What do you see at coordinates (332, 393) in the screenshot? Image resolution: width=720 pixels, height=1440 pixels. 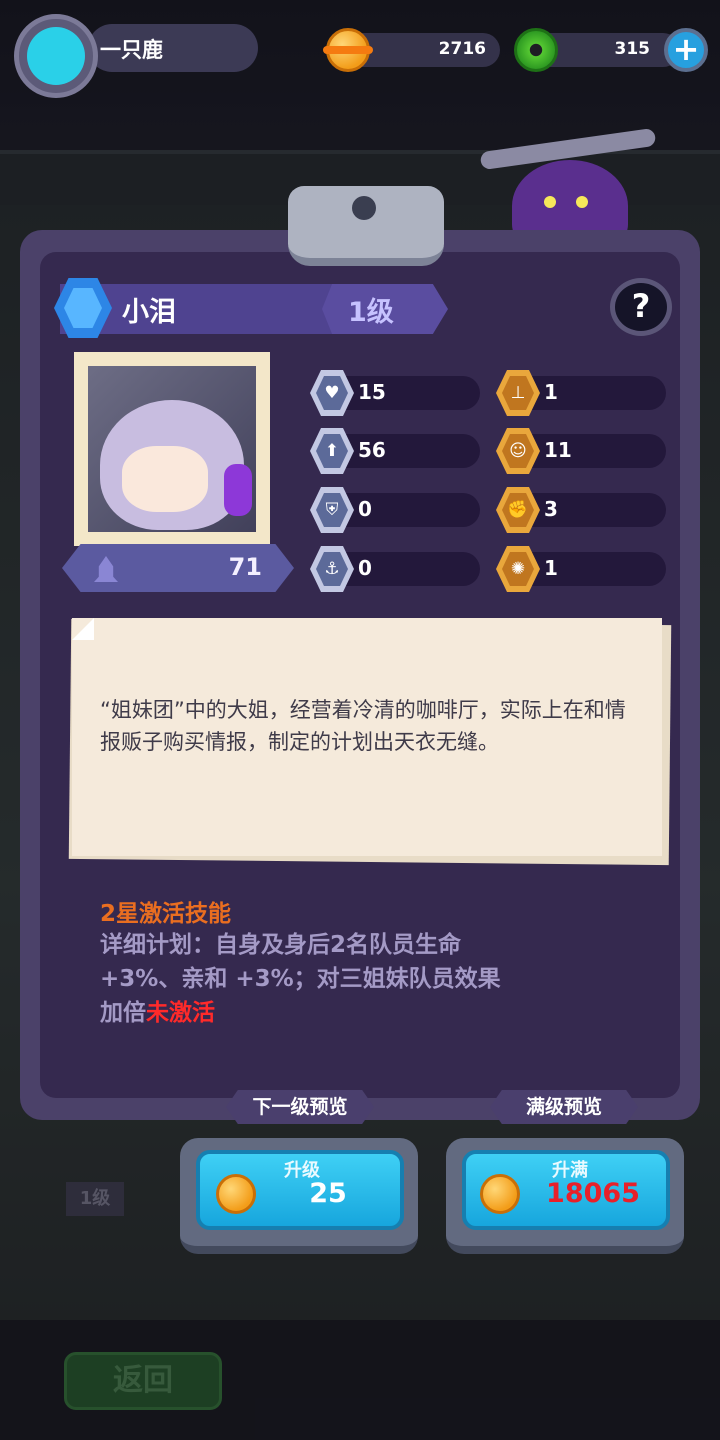 I see `heart-icon-glyph: ♥` at bounding box center [332, 393].